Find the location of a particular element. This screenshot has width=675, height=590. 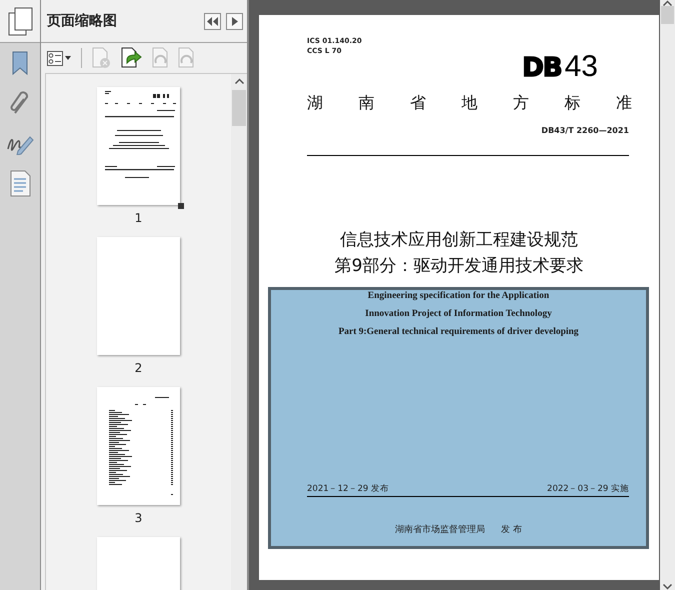

logo-number: 43 is located at coordinates (581, 67).